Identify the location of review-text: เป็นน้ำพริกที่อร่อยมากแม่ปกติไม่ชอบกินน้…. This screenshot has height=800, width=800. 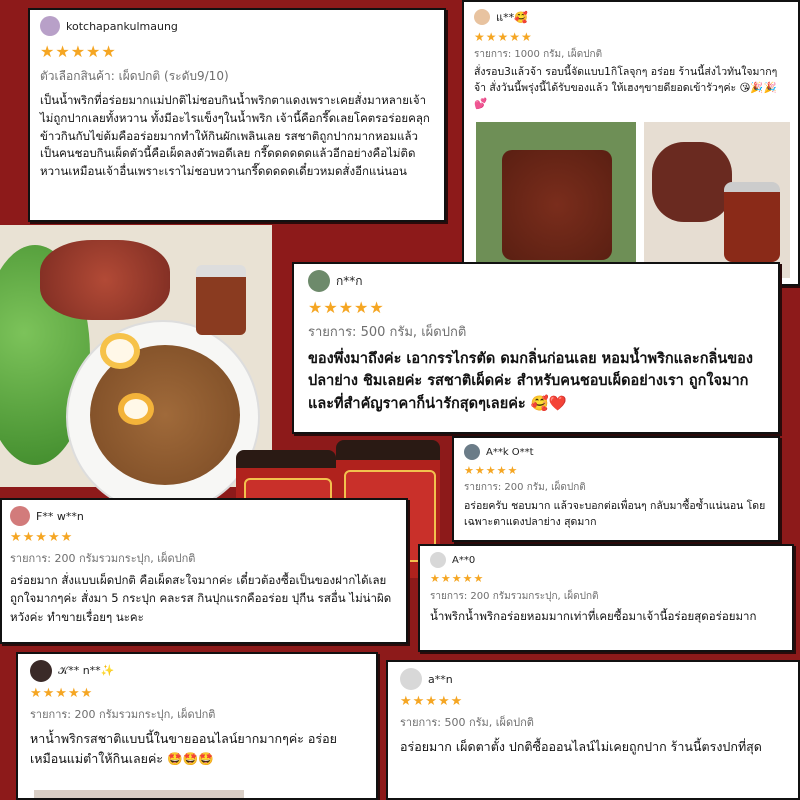
(235, 136).